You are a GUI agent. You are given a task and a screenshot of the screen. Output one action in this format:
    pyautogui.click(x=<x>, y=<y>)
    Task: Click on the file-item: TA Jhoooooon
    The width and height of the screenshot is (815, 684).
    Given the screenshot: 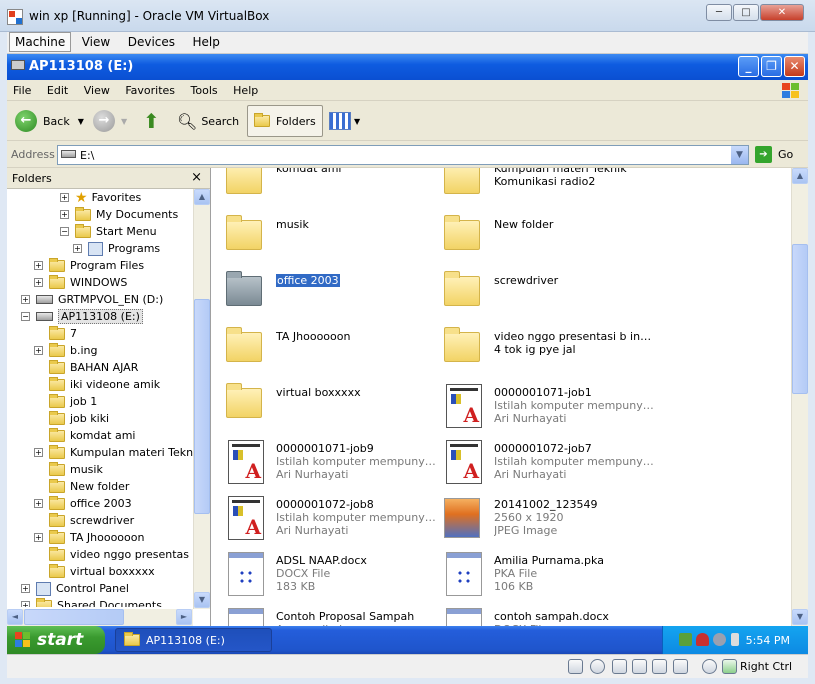 What is the action you would take?
    pyautogui.click(x=329, y=350)
    